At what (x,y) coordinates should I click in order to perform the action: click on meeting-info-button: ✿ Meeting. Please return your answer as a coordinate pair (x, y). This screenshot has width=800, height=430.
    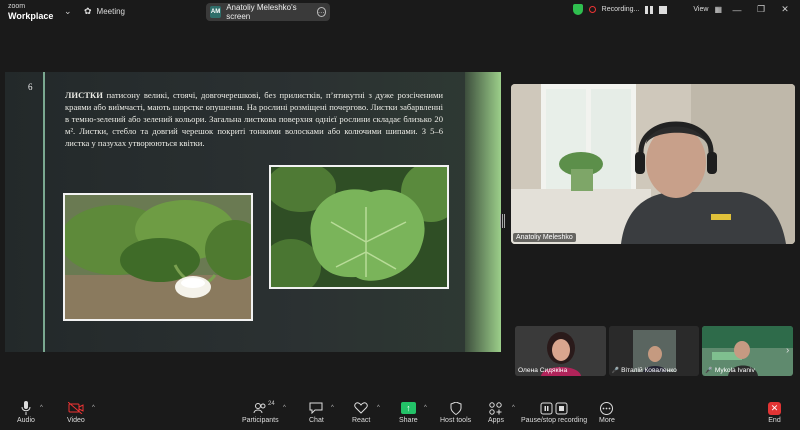
    Looking at the image, I should click on (104, 11).